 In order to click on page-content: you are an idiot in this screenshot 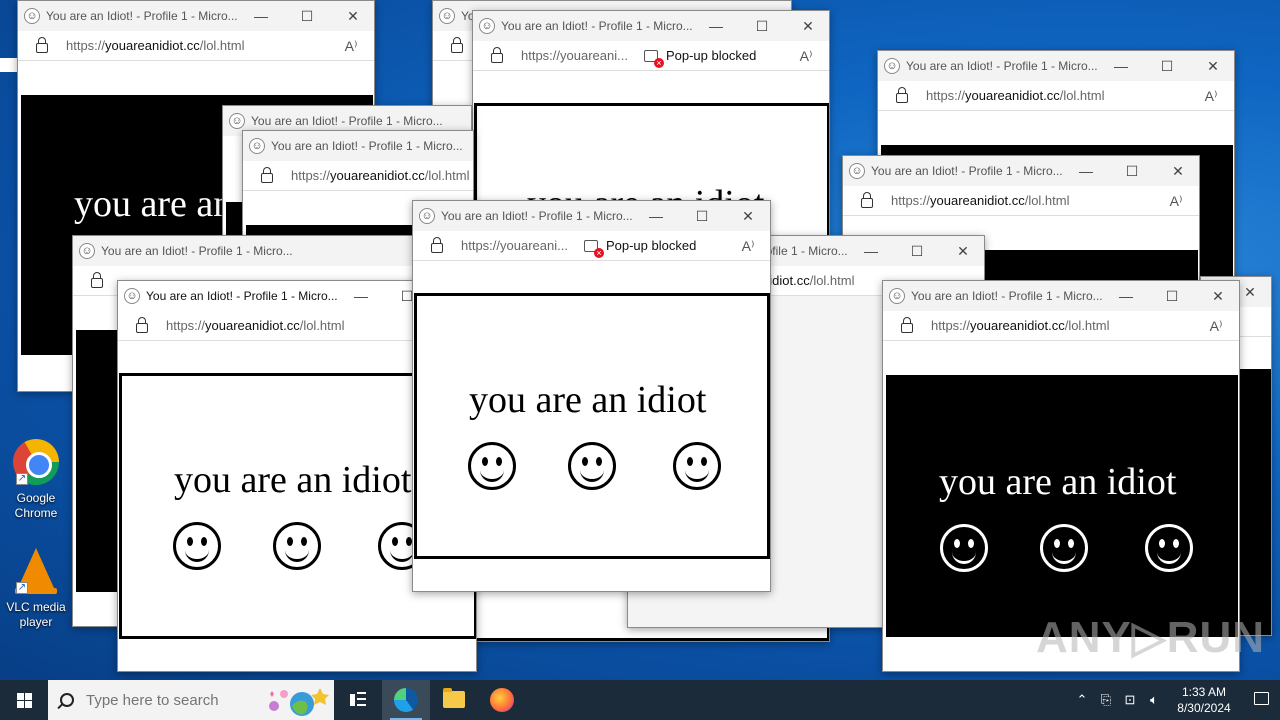, I will do `click(591, 426)`.